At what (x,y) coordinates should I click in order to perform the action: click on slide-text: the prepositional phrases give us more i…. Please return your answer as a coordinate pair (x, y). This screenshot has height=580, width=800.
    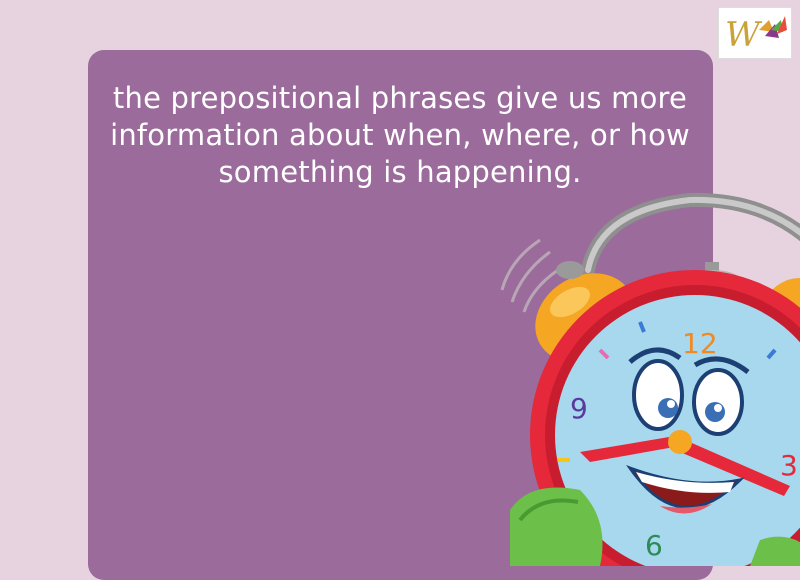
    Looking at the image, I should click on (400, 135).